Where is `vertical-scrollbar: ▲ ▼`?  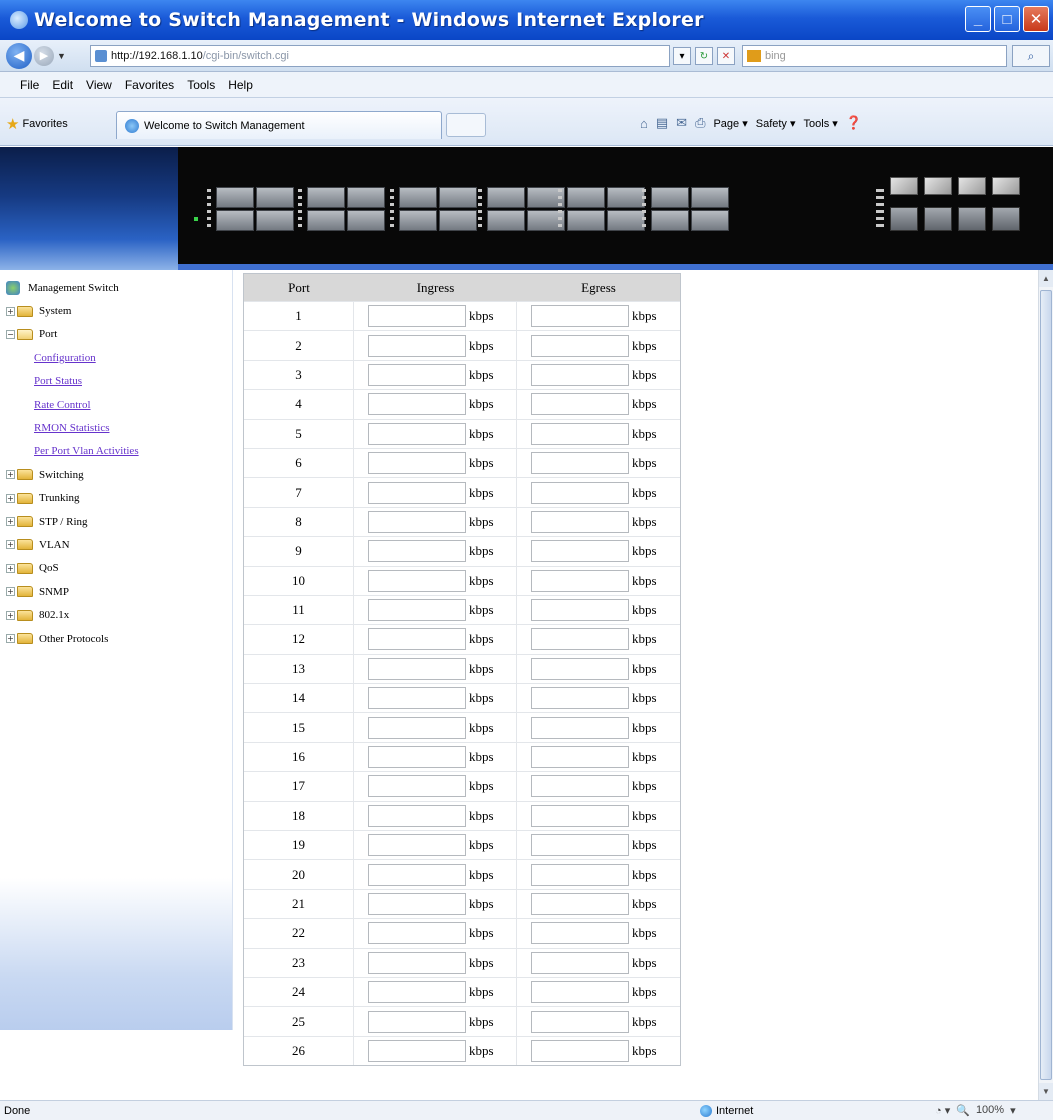
vertical-scrollbar: ▲ ▼ is located at coordinates (1045, 685).